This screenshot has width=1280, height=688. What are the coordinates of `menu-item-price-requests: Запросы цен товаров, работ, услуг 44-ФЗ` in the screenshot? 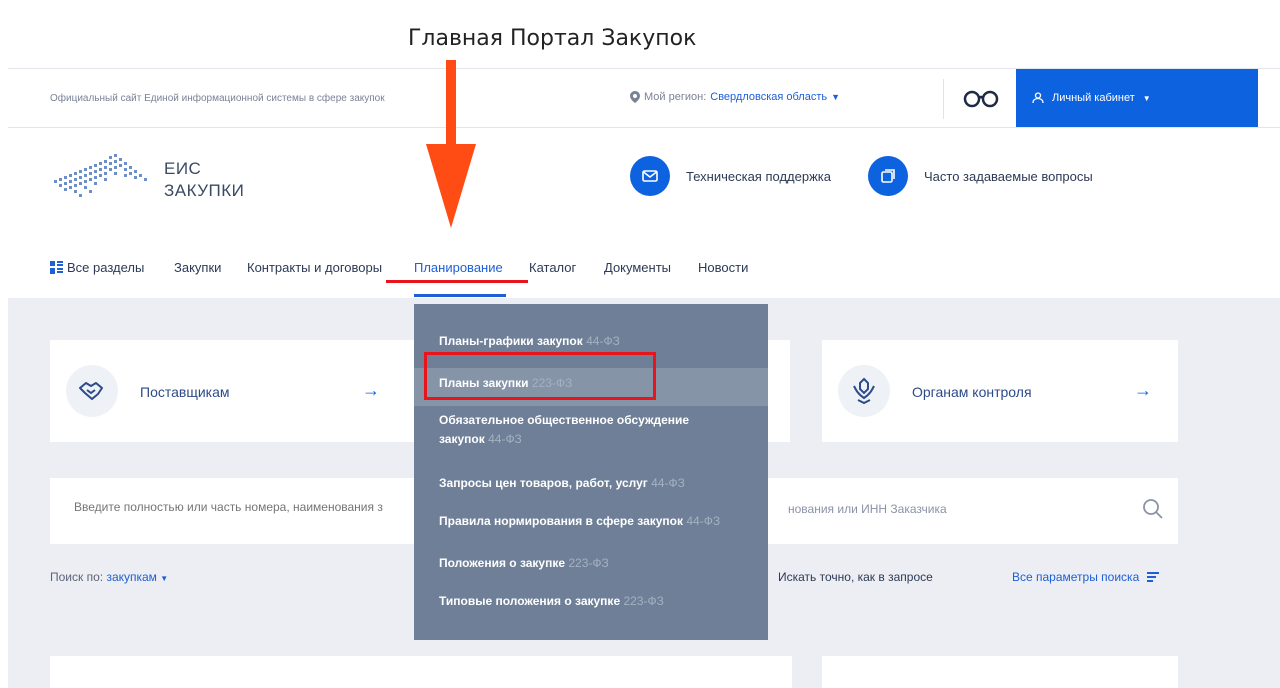 It's located at (599, 483).